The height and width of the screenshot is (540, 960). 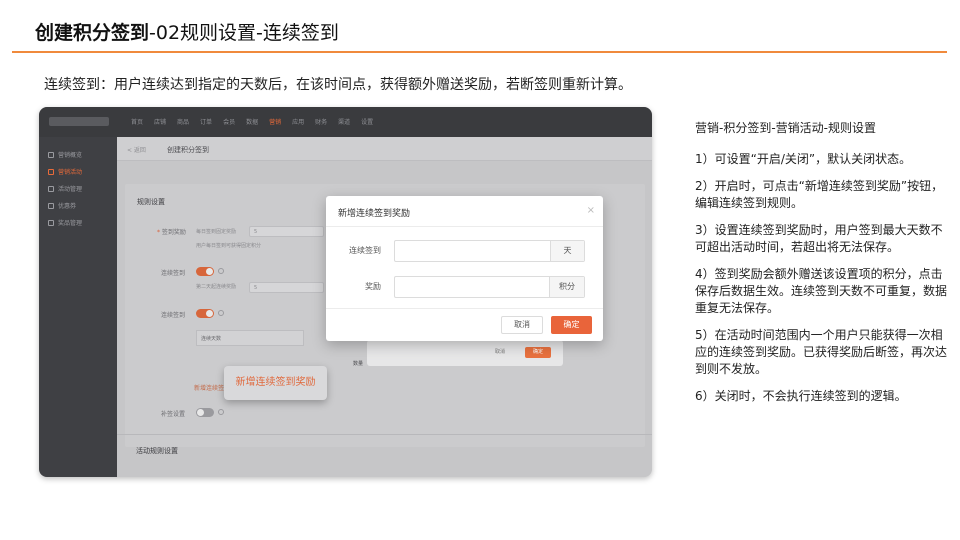 I want to click on top-nav-item: 会员, so click(x=229, y=121).